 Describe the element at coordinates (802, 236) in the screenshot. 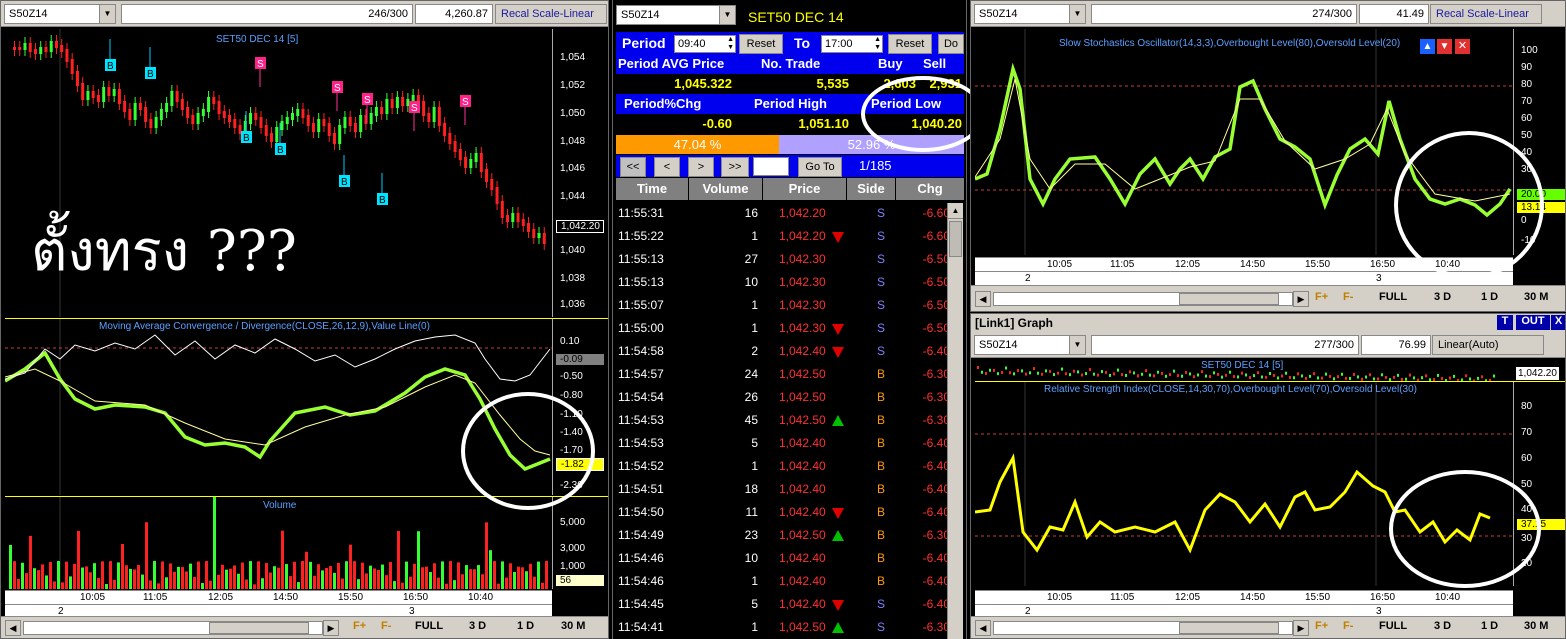

I see `cell-price: 1,042.20` at that location.